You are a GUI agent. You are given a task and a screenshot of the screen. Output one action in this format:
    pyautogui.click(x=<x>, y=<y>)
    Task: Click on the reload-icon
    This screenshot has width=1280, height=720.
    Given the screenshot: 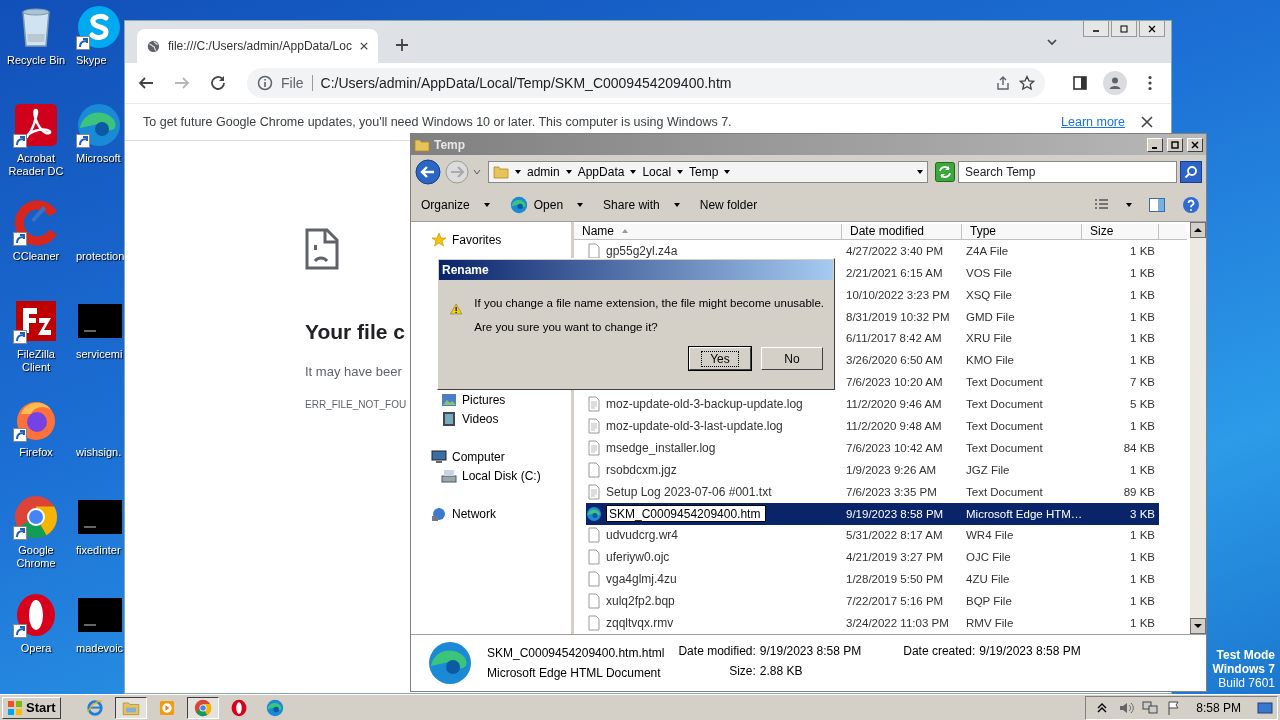 What is the action you would take?
    pyautogui.click(x=218, y=83)
    